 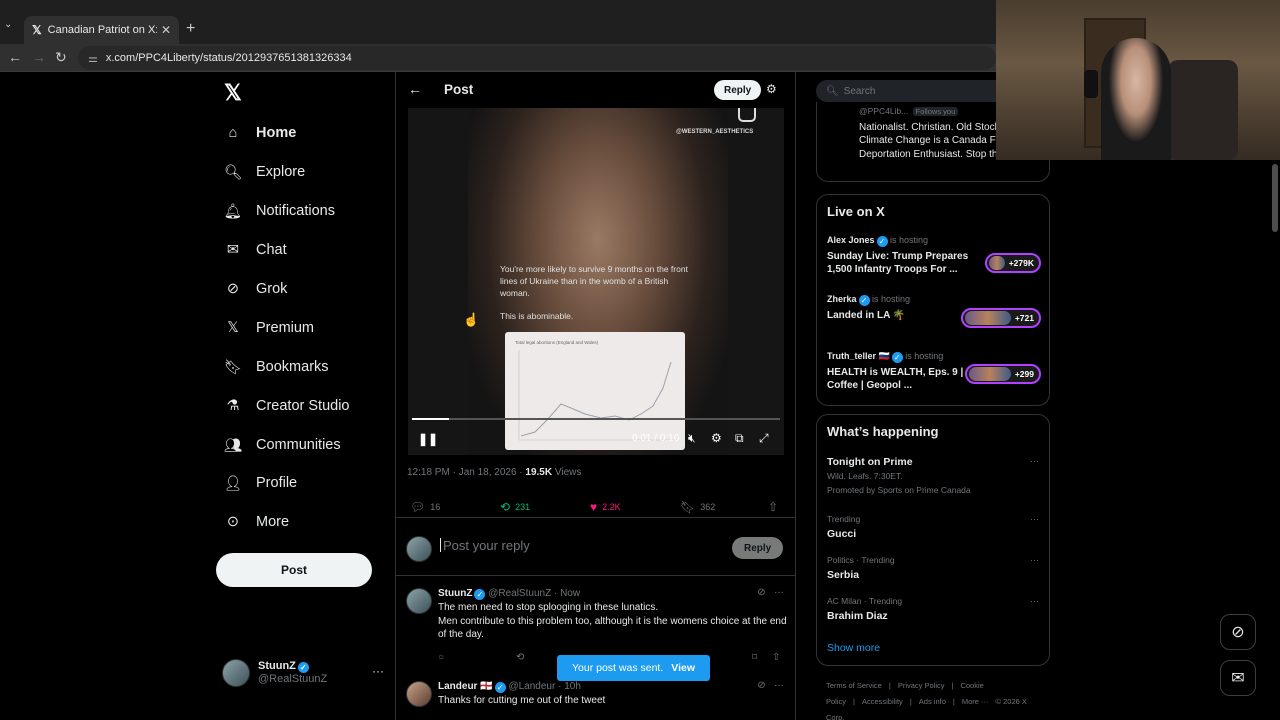 What do you see at coordinates (455, 593) in the screenshot?
I see `tweet-author: StuunZ` at bounding box center [455, 593].